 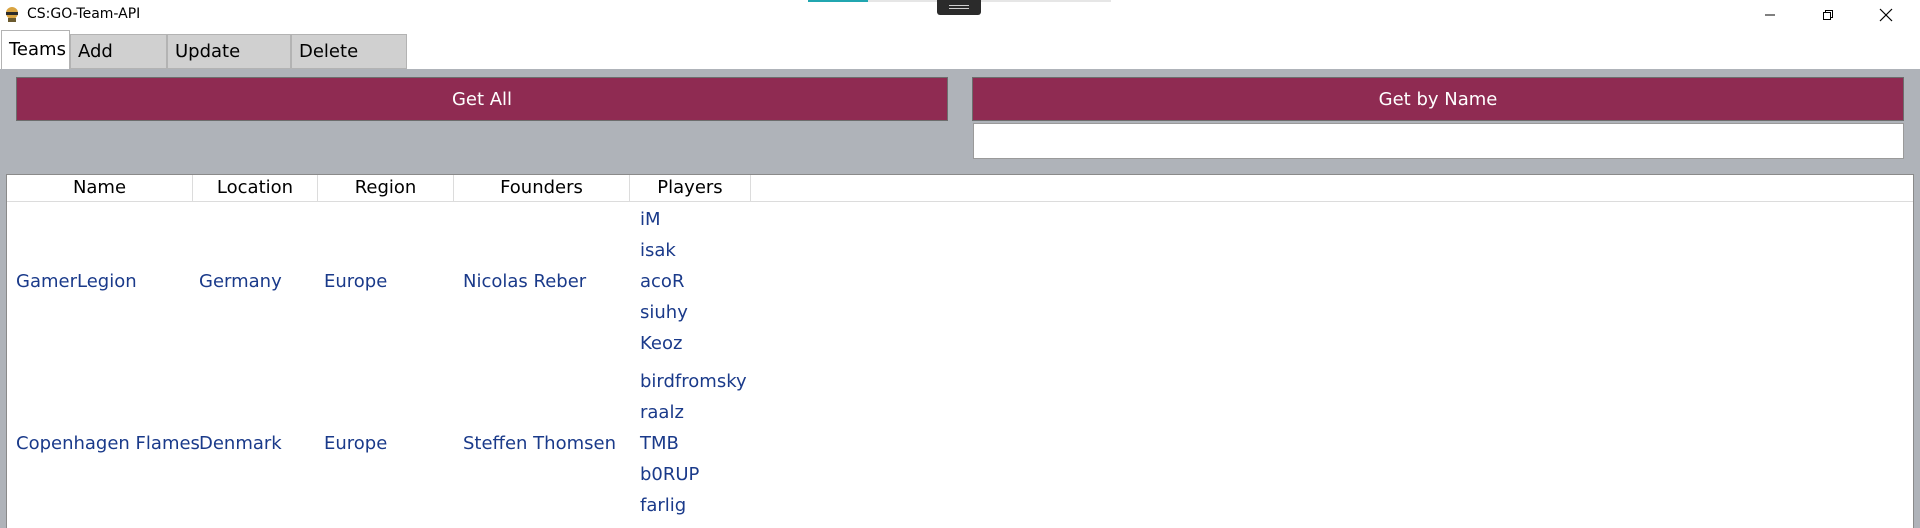 What do you see at coordinates (1438, 141) in the screenshot?
I see `team-name-input` at bounding box center [1438, 141].